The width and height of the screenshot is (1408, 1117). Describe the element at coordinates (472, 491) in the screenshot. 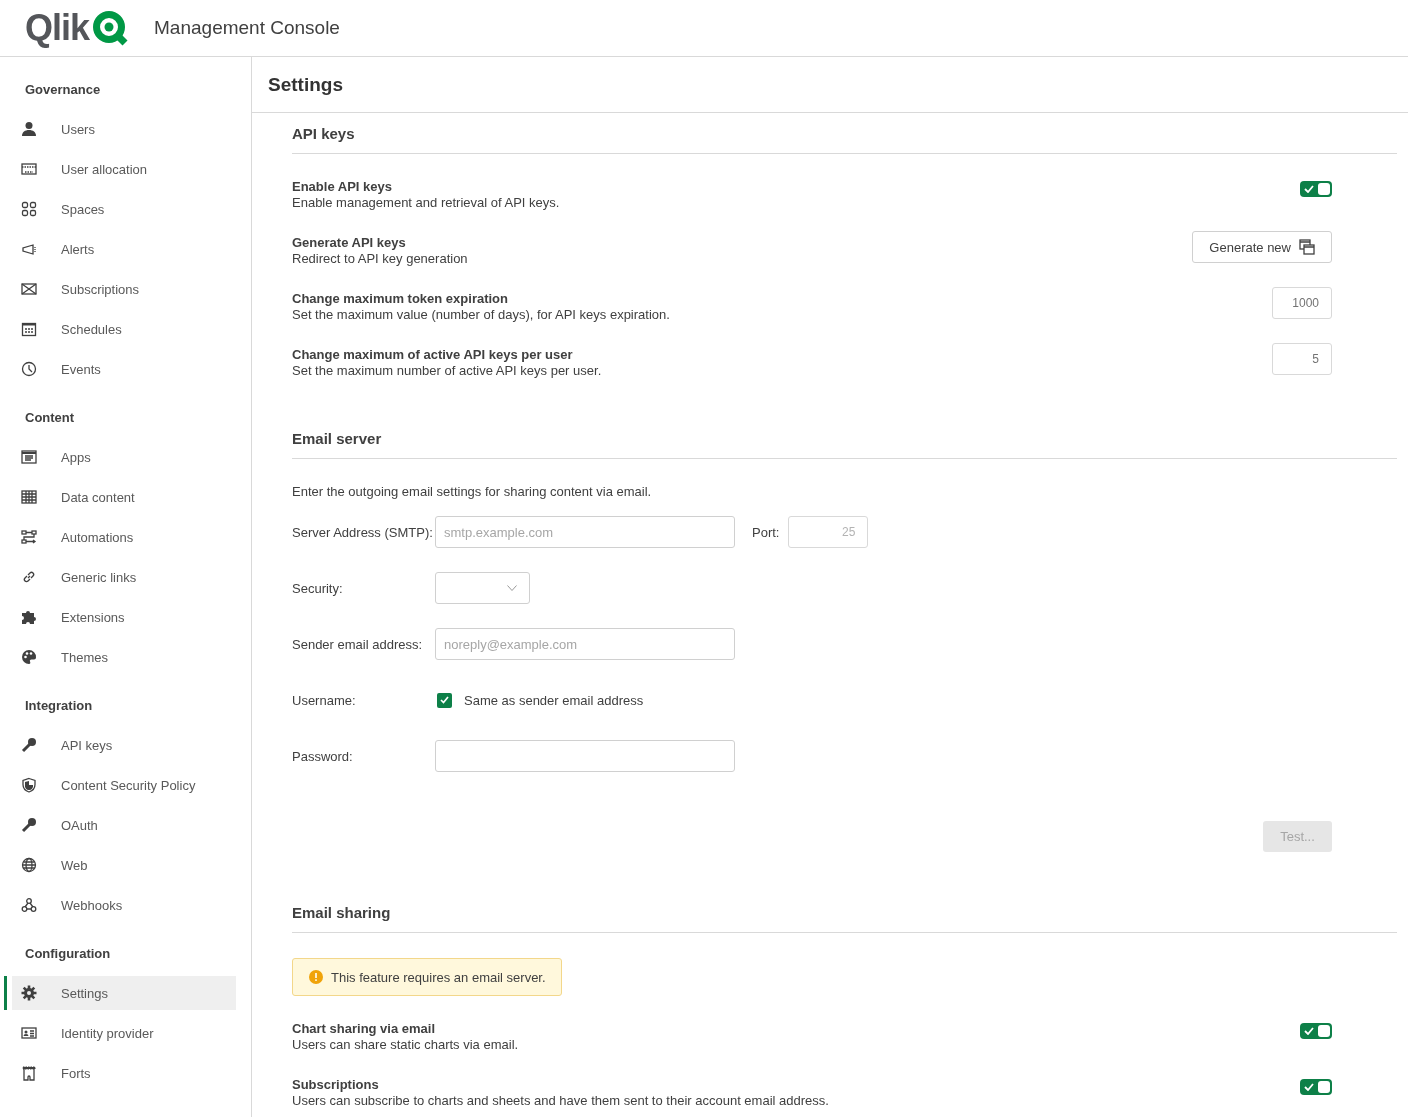

I see `intro-text: Enter the outgoing email settings for sharing content via email.` at that location.